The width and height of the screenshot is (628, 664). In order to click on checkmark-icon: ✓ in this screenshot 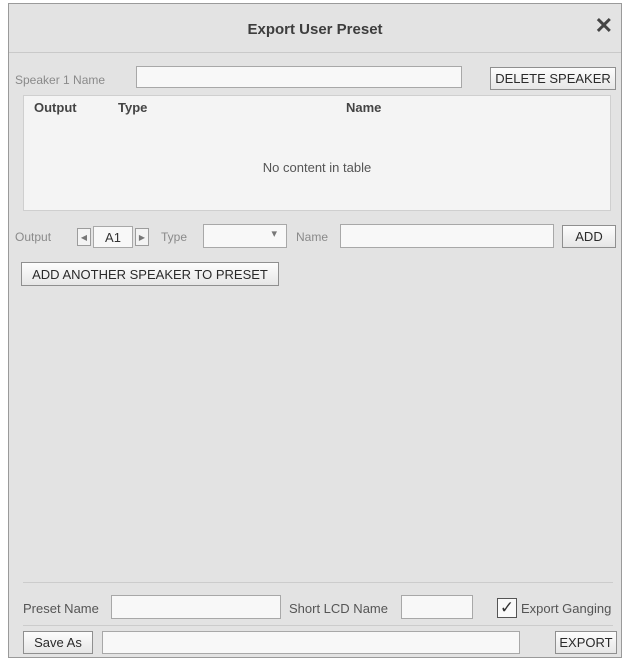, I will do `click(507, 607)`.